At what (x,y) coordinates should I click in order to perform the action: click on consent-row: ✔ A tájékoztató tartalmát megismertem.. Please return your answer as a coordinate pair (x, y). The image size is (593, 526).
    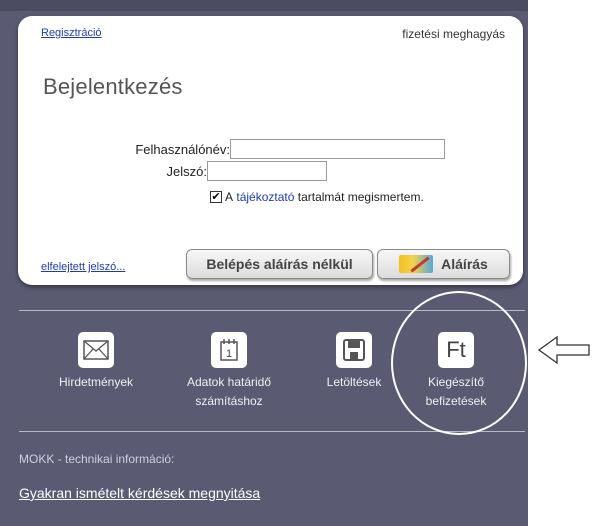
    Looking at the image, I should click on (317, 197).